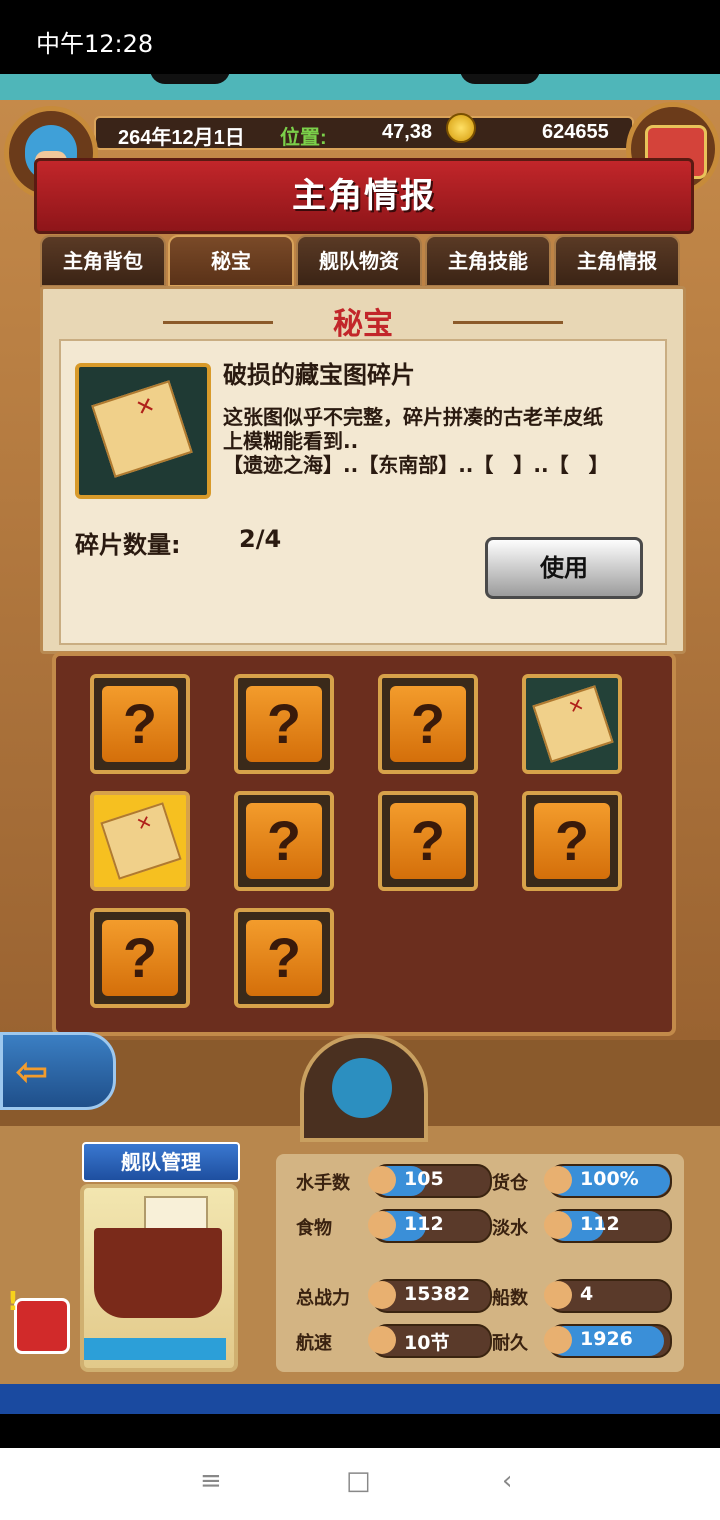  What do you see at coordinates (510, 1228) in the screenshot?
I see `stat-label: 淡水` at bounding box center [510, 1228].